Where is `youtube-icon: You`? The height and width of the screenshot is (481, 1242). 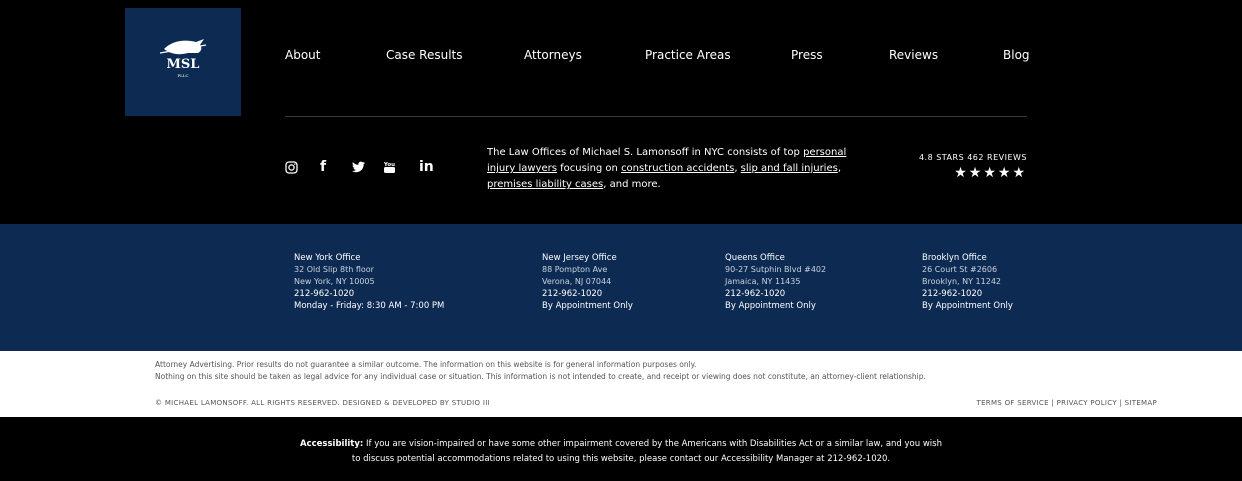
youtube-icon: You is located at coordinates (389, 168).